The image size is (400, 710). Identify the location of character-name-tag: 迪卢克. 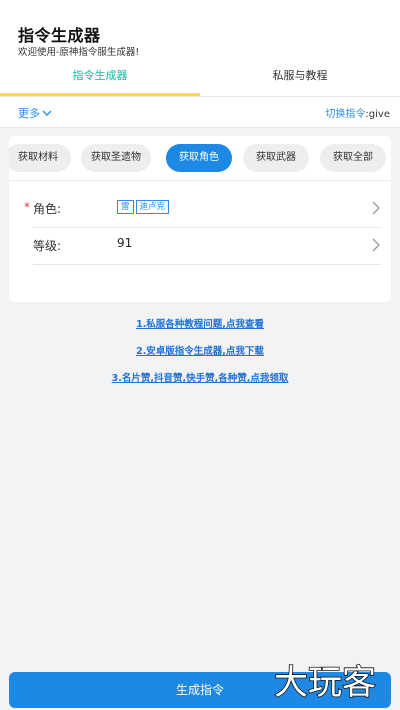
(152, 207).